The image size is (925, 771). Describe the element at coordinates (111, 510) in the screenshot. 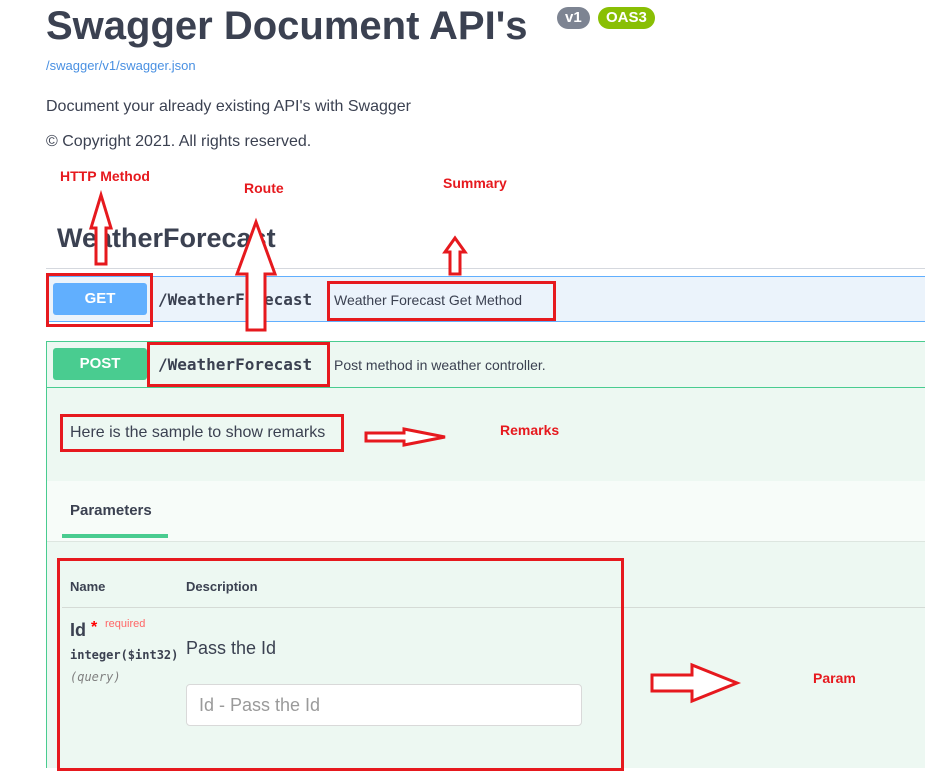

I see `tab-parameters: Parameters` at that location.